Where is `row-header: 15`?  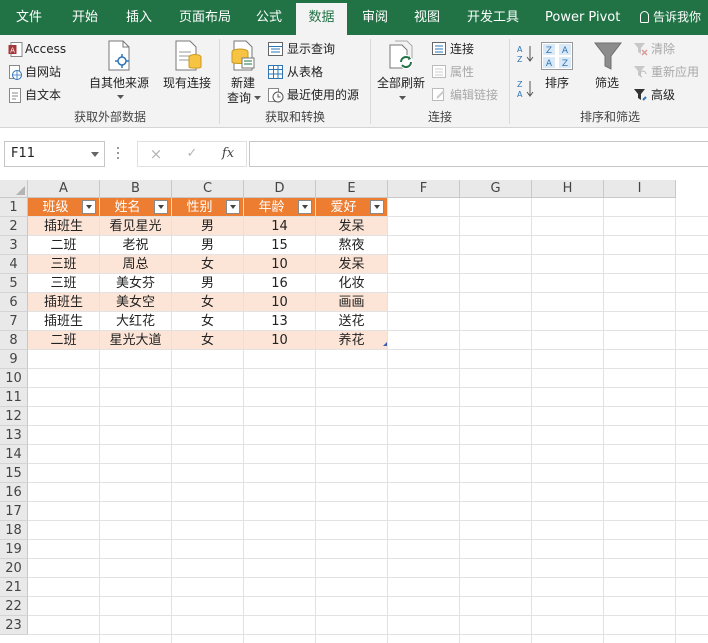
row-header: 15 is located at coordinates (14, 473).